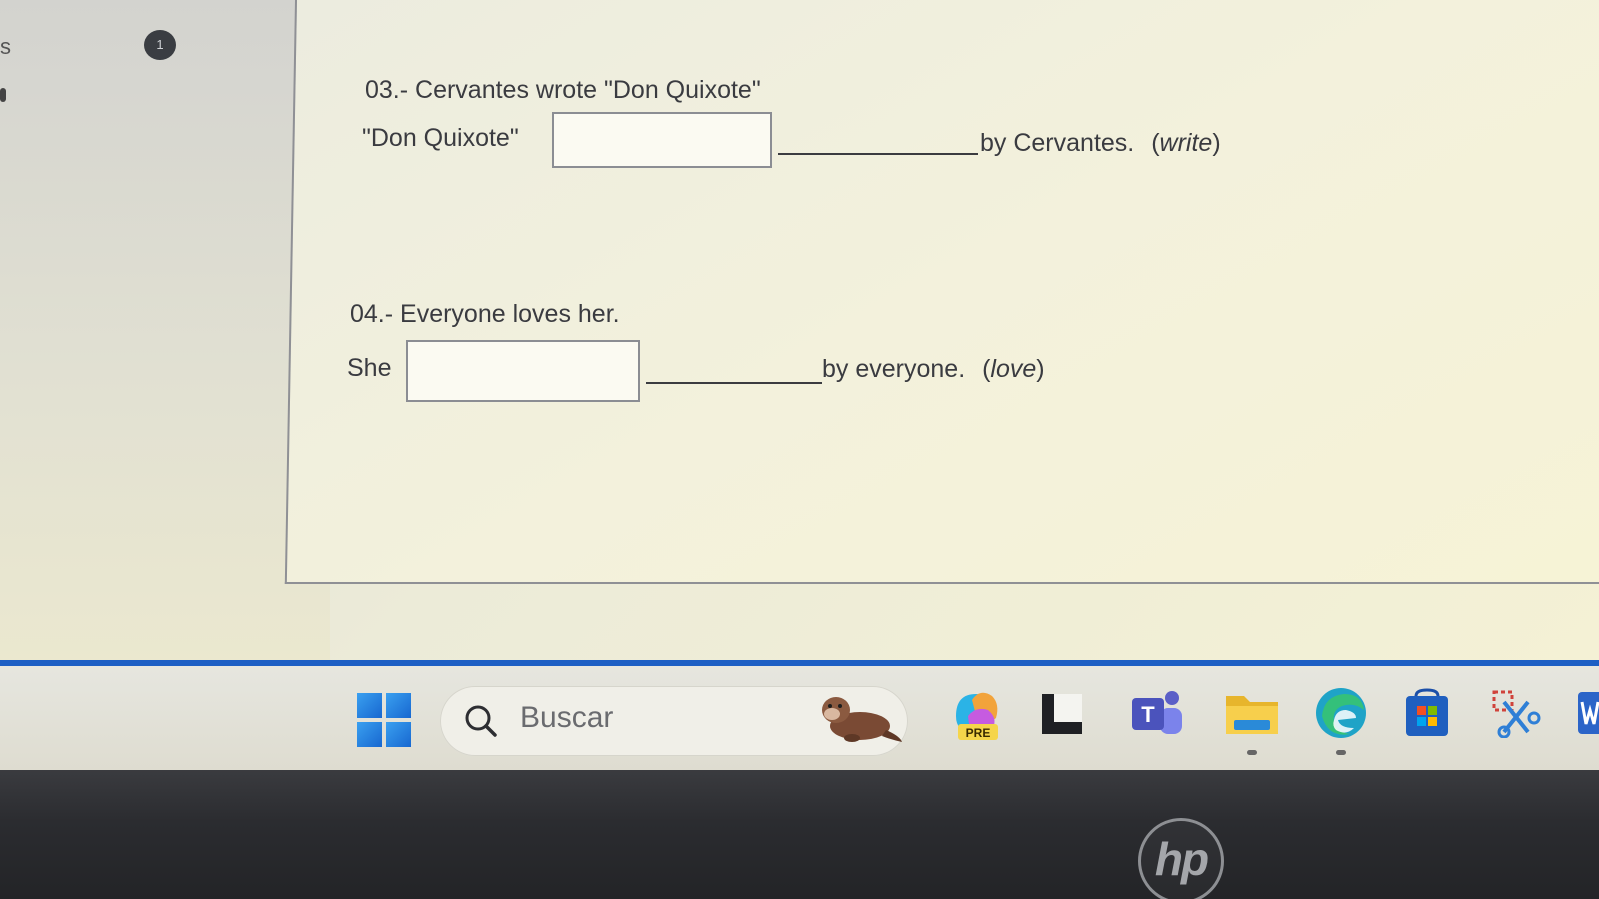 This screenshot has height=899, width=1599. I want to click on question-4-hint: (love), so click(1013, 369).